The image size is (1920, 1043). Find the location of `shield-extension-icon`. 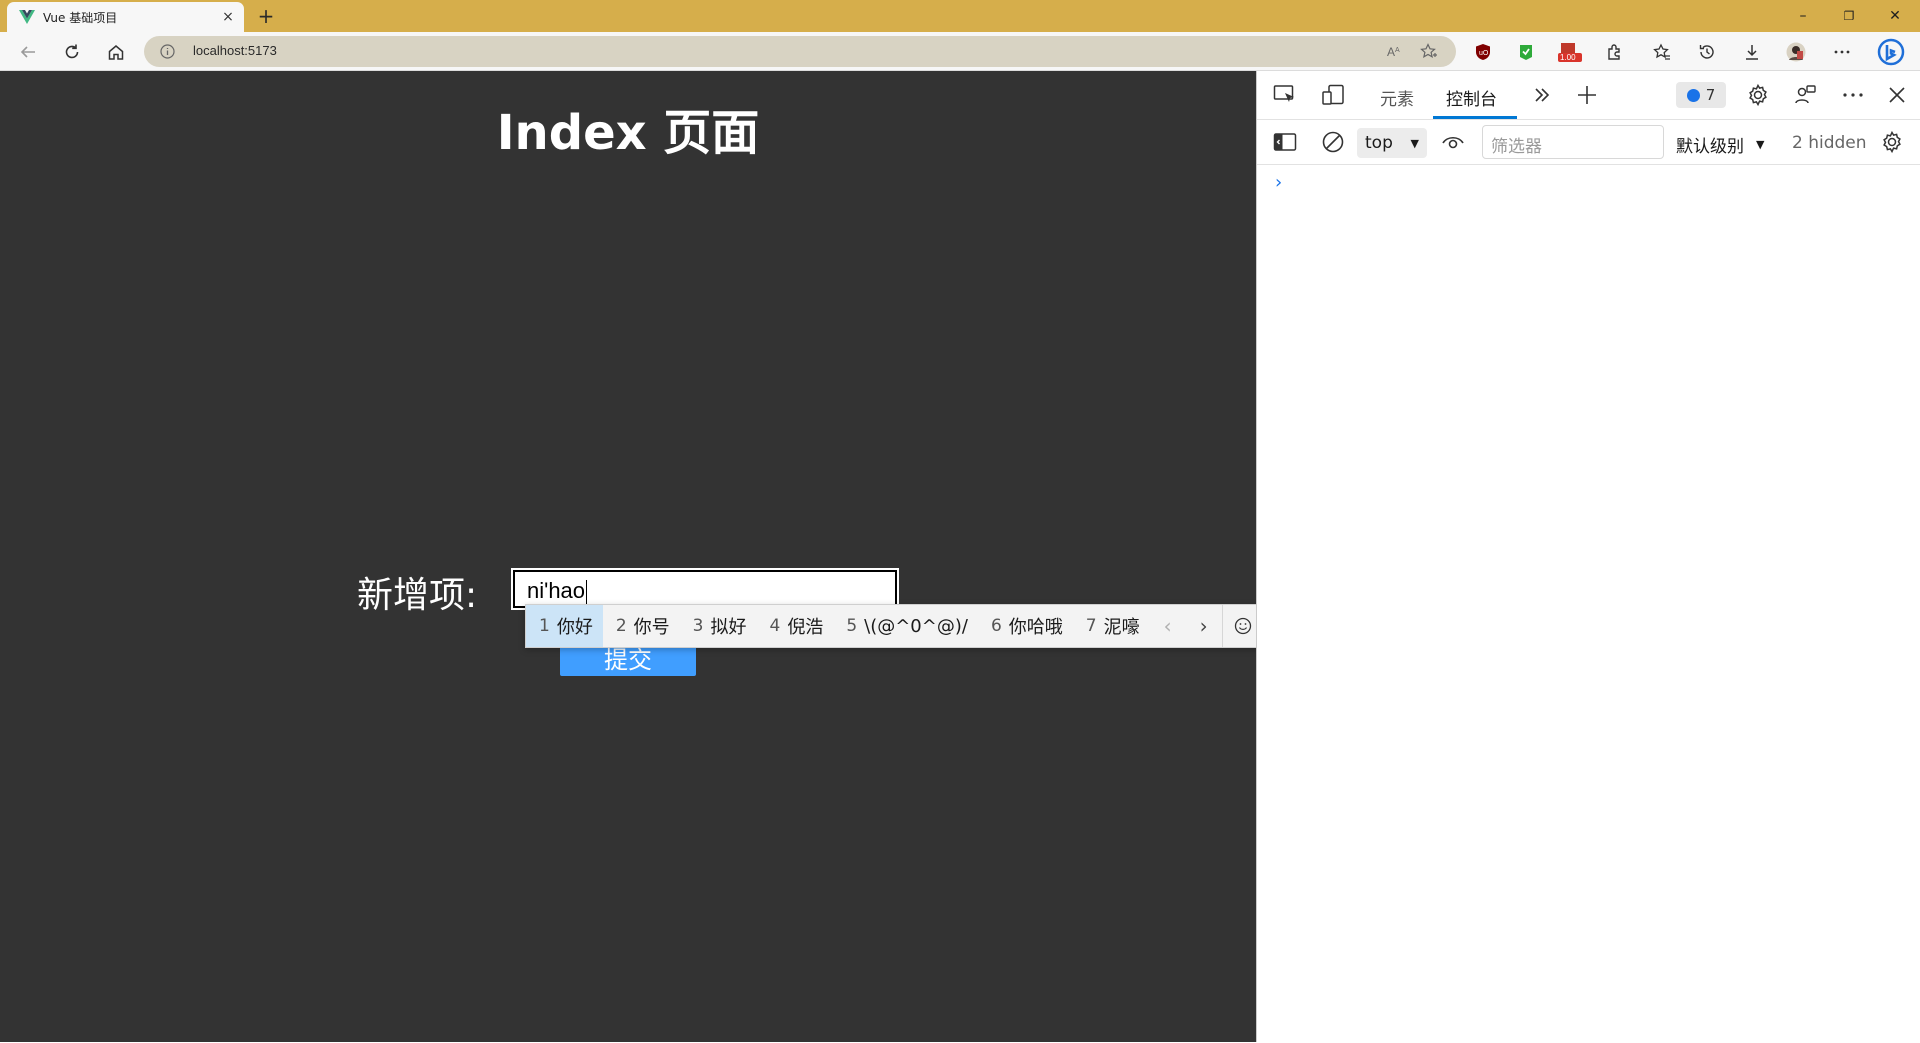

shield-extension-icon is located at coordinates (1526, 52).